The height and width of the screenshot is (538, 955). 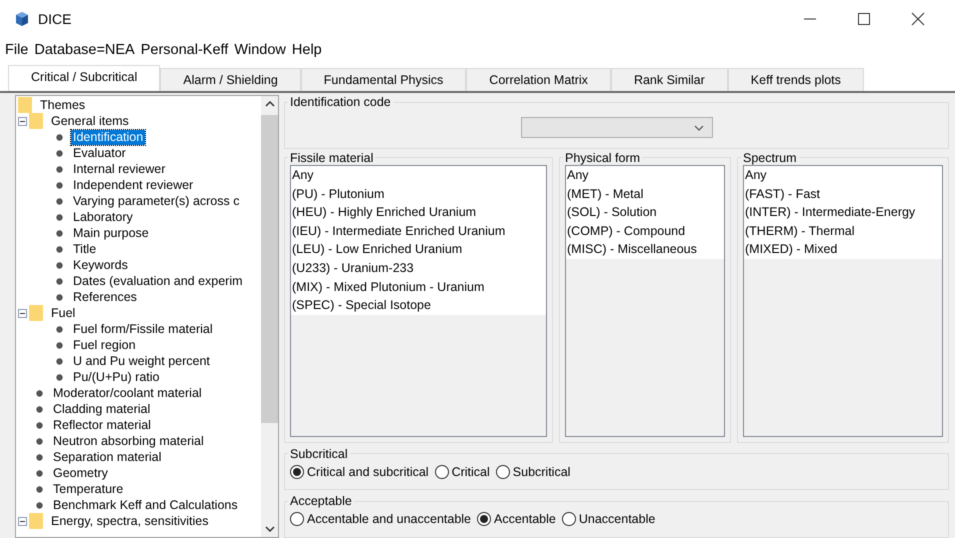 I want to click on tree-item: Identification, so click(x=108, y=137).